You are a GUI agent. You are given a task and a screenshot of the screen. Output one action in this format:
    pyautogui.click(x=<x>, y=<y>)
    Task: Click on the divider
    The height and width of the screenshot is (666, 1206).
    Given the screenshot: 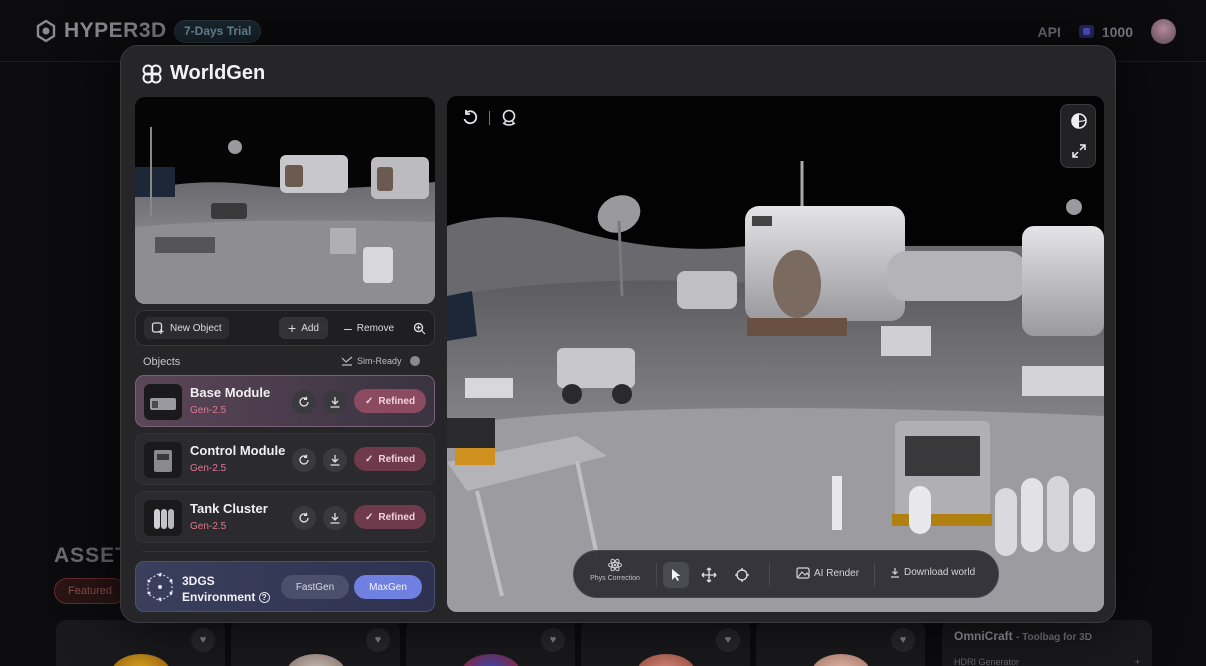 What is the action you would take?
    pyautogui.click(x=285, y=551)
    